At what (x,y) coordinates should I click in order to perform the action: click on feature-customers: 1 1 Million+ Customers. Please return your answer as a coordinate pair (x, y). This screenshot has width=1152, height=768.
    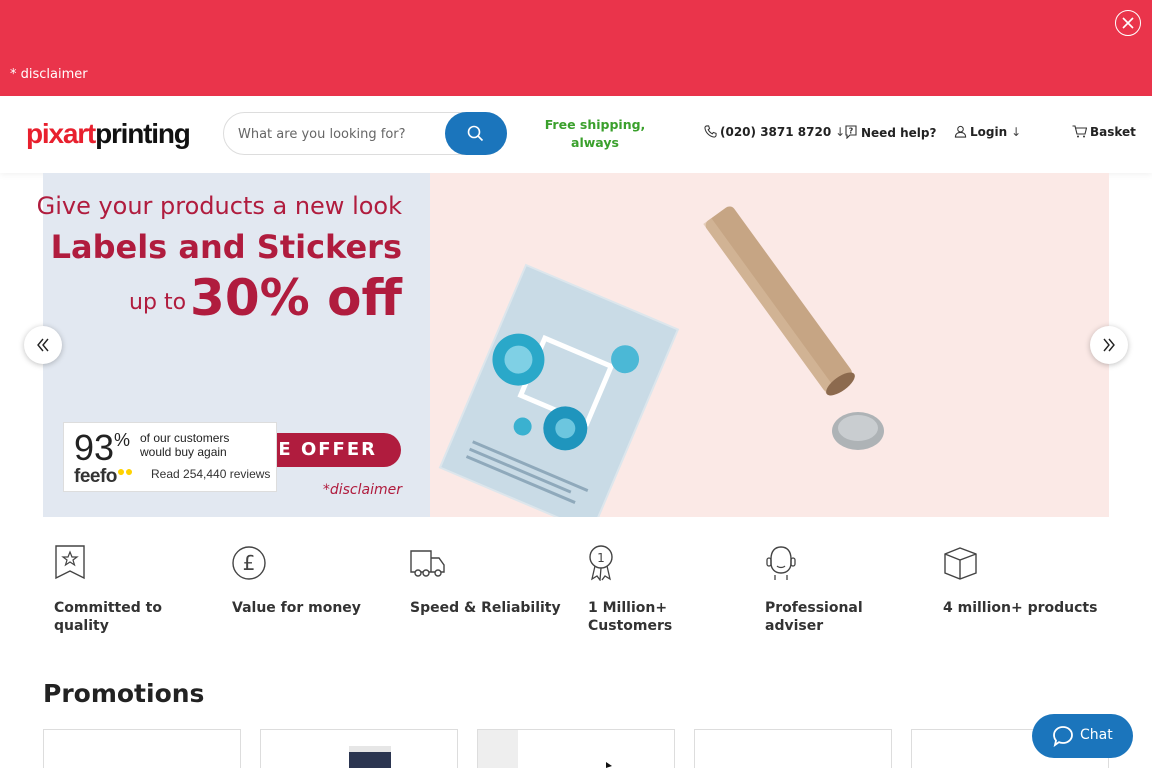
    Looking at the image, I should click on (668, 590).